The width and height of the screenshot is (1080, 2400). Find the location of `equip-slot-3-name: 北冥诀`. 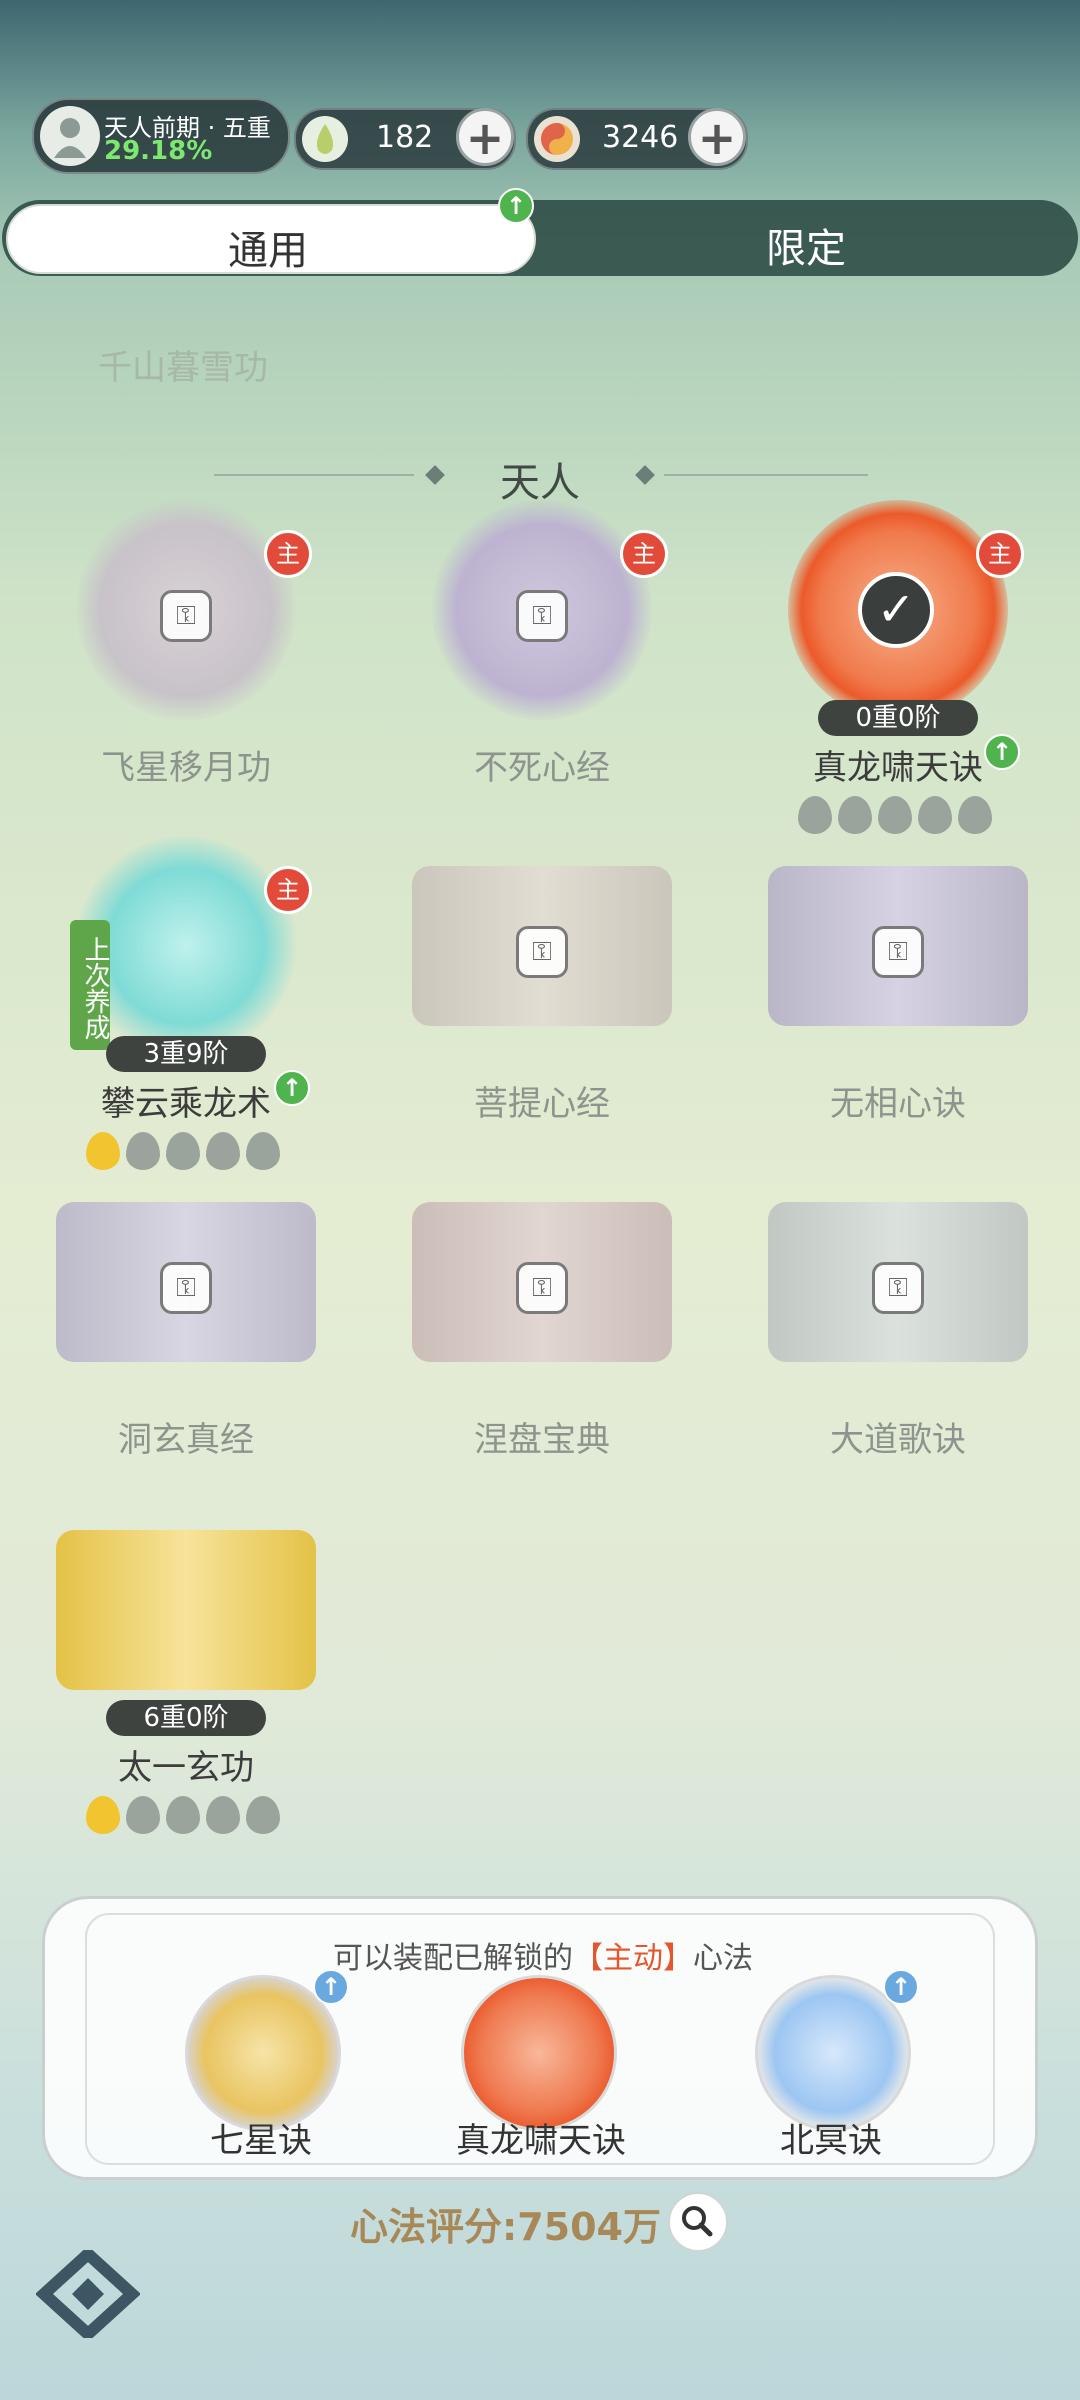

equip-slot-3-name: 北冥诀 is located at coordinates (831, 2141).